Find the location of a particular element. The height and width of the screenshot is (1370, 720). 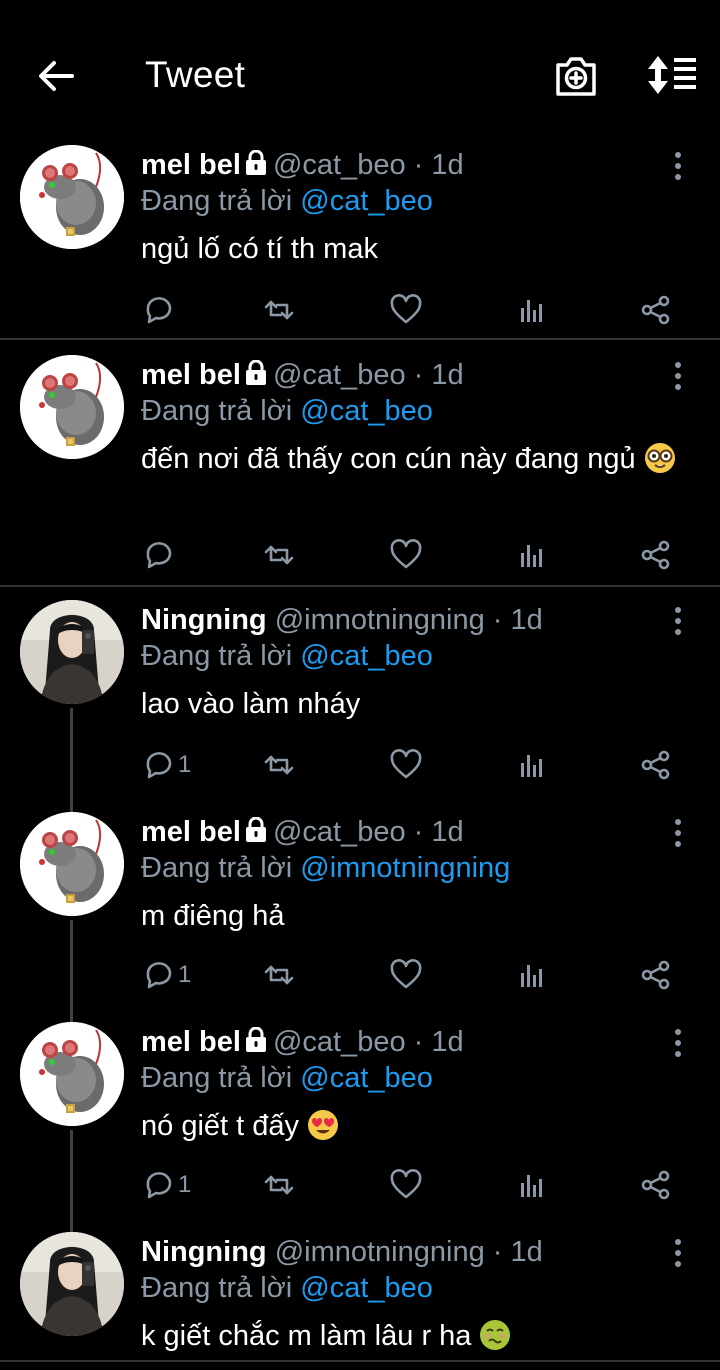

sort-icon is located at coordinates (672, 75).